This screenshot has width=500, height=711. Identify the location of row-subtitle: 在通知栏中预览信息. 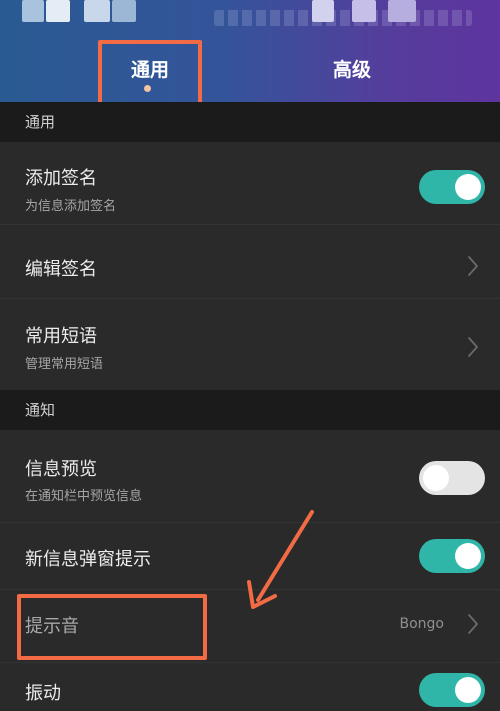
(84, 496).